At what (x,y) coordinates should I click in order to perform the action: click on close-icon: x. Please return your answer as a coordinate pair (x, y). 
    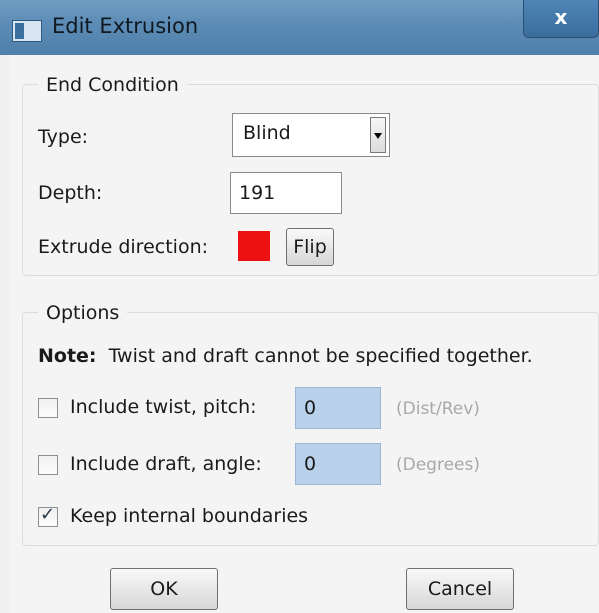
    Looking at the image, I should click on (561, 17).